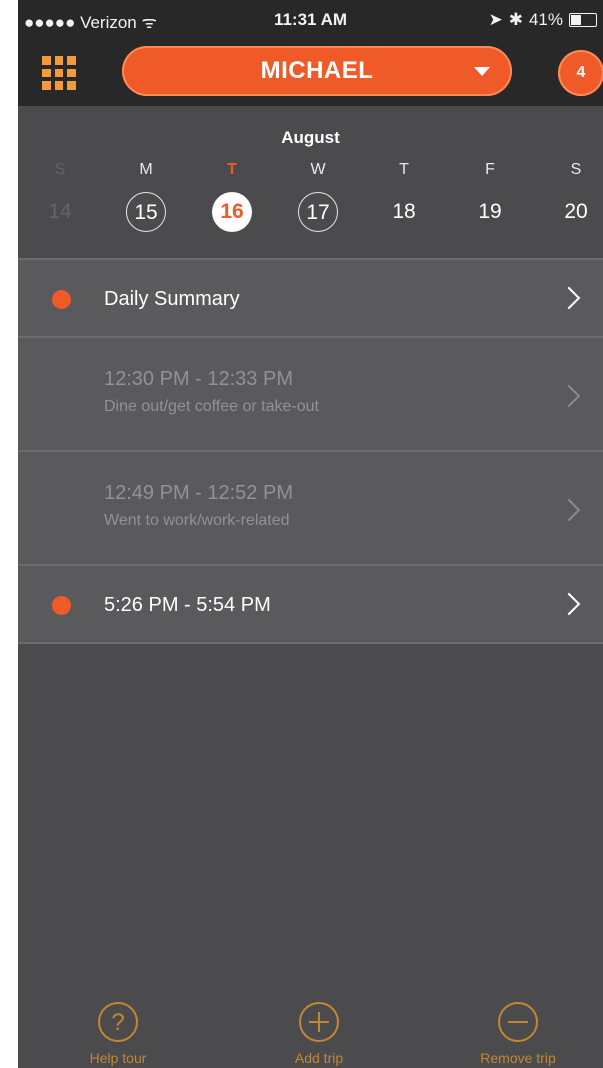 The height and width of the screenshot is (1068, 603). I want to click on remove-trip-label: Remove trip, so click(518, 1058).